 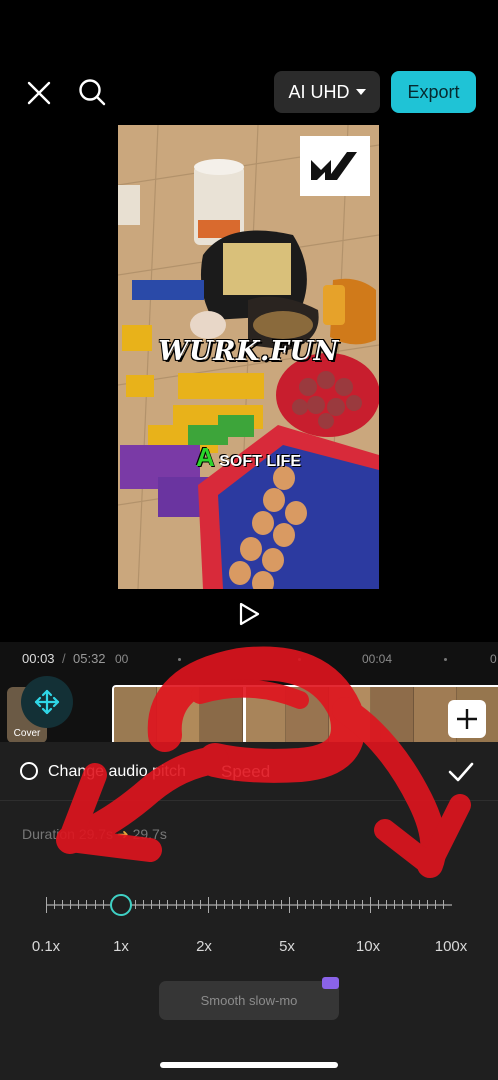 I want to click on watermark-title: WURK.FUN, so click(x=248, y=351).